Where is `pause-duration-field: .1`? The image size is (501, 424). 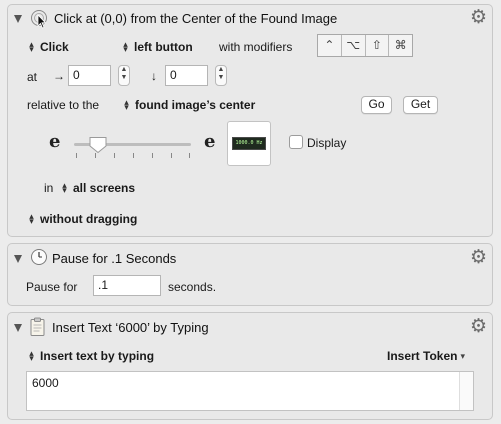
pause-duration-field: .1 is located at coordinates (127, 285).